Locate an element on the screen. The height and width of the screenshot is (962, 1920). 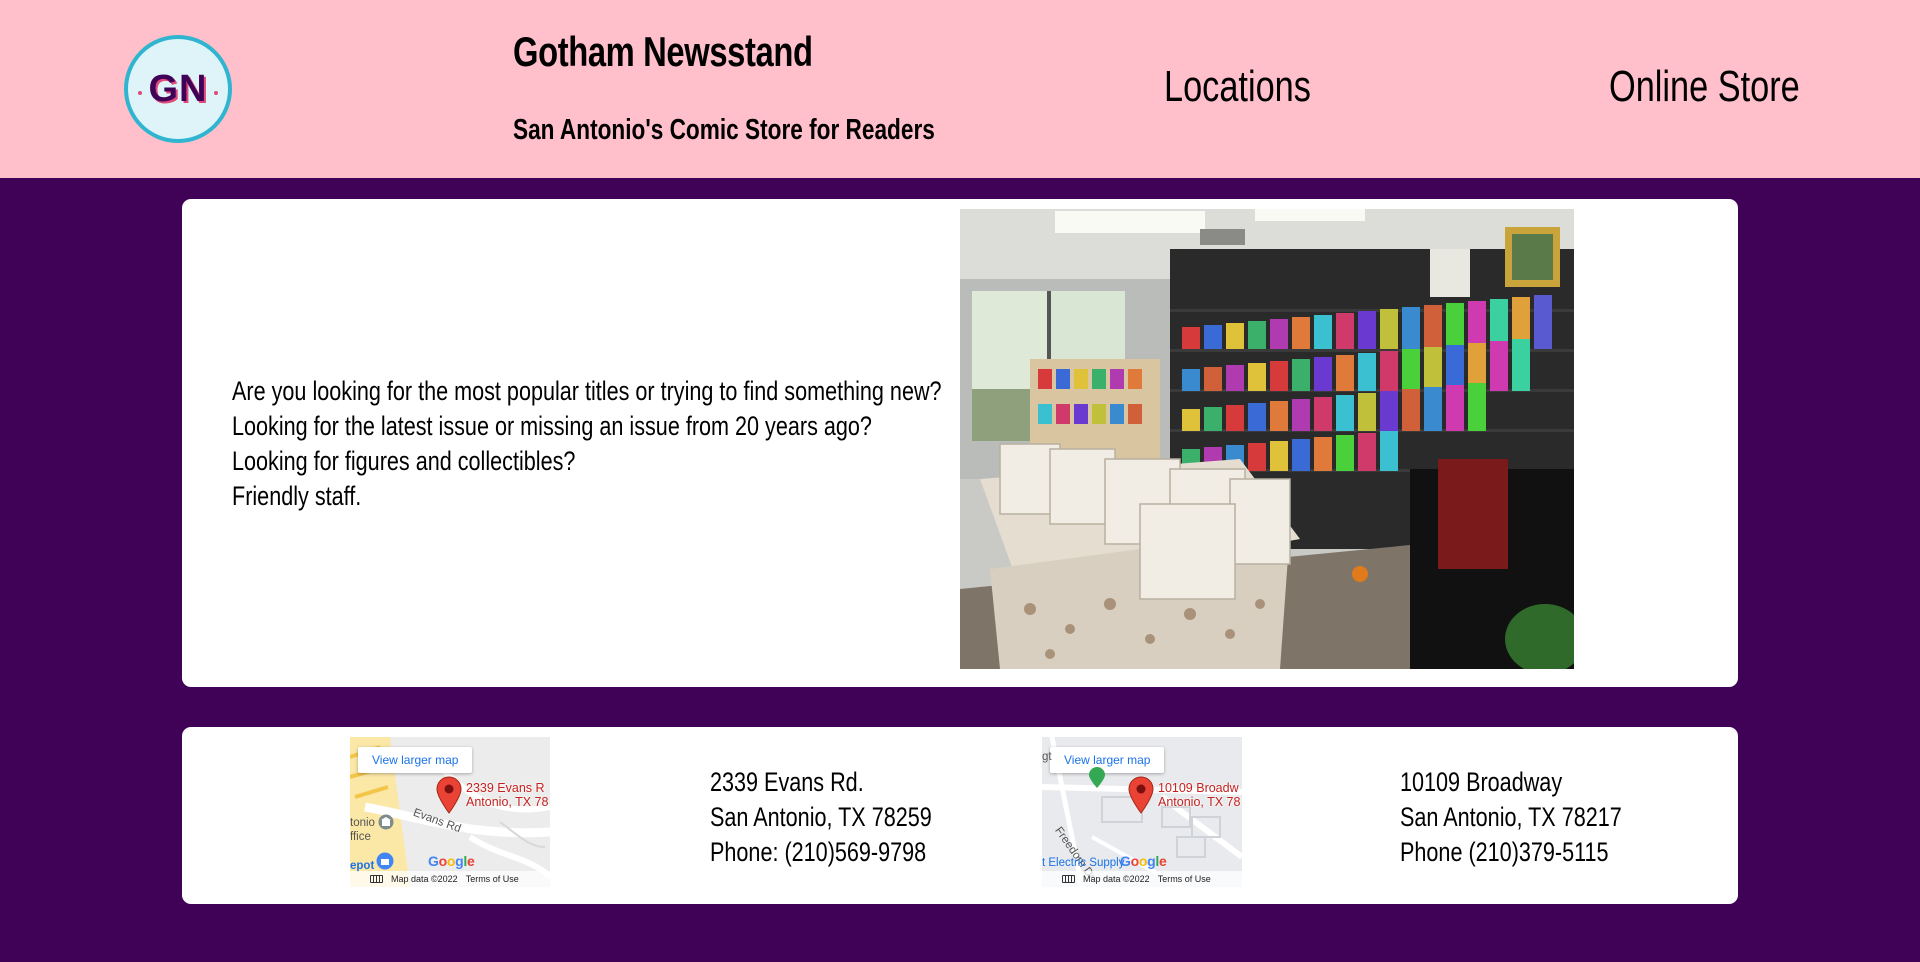
logo-text: GN is located at coordinates (178, 88).